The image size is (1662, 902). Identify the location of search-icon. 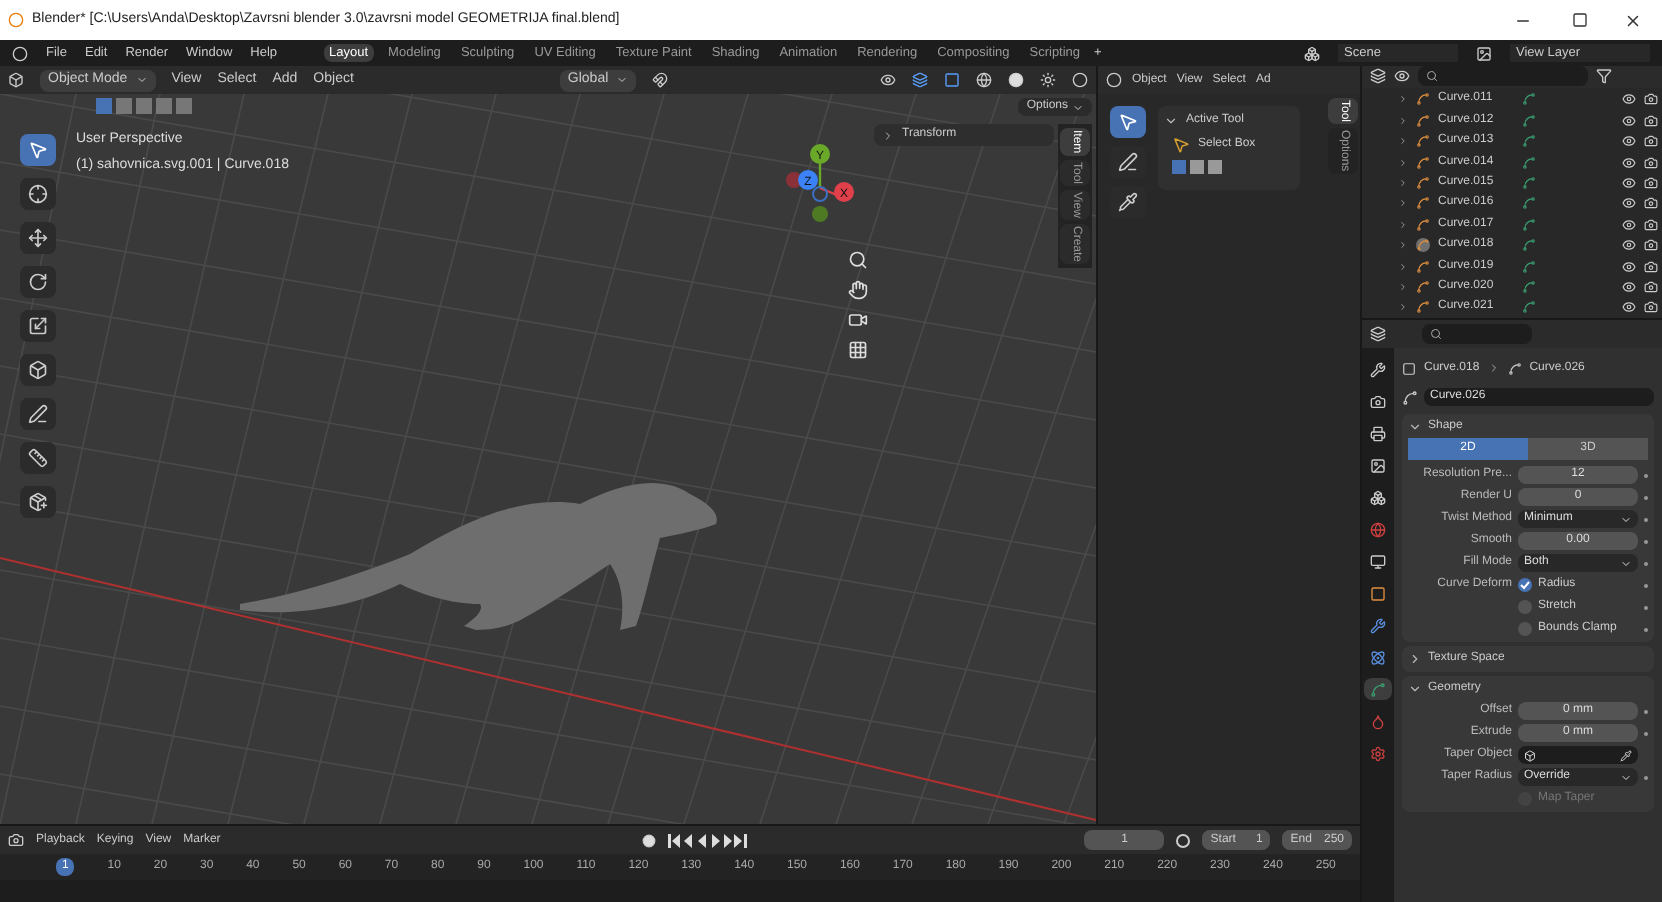
(1436, 334).